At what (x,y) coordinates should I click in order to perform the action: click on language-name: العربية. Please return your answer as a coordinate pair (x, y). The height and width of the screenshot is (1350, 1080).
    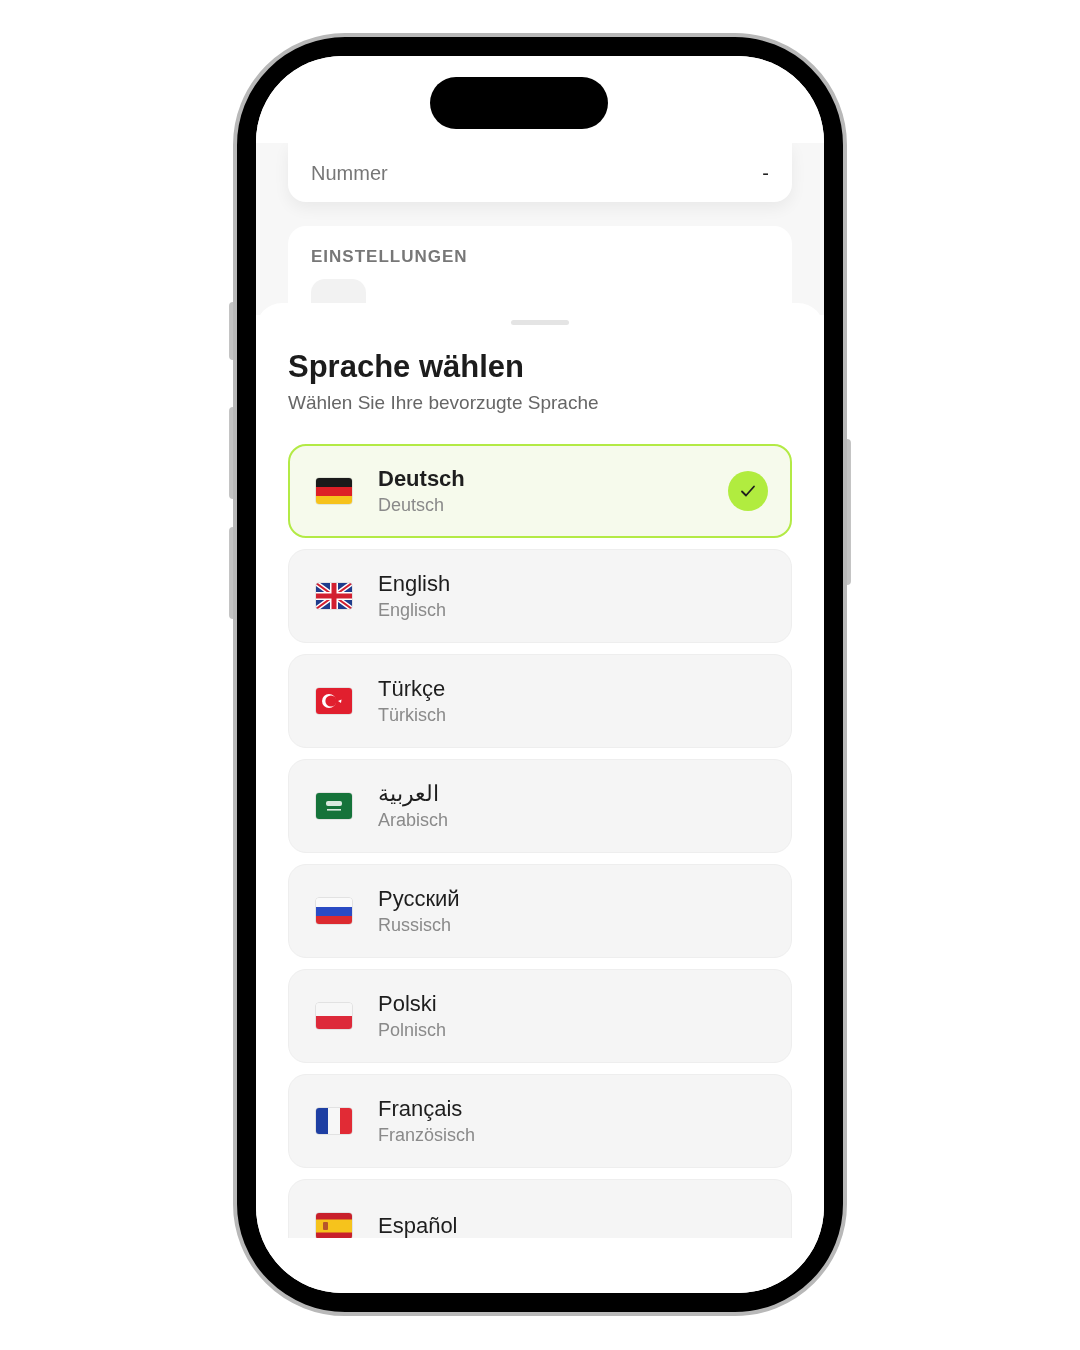
    Looking at the image, I should click on (408, 794).